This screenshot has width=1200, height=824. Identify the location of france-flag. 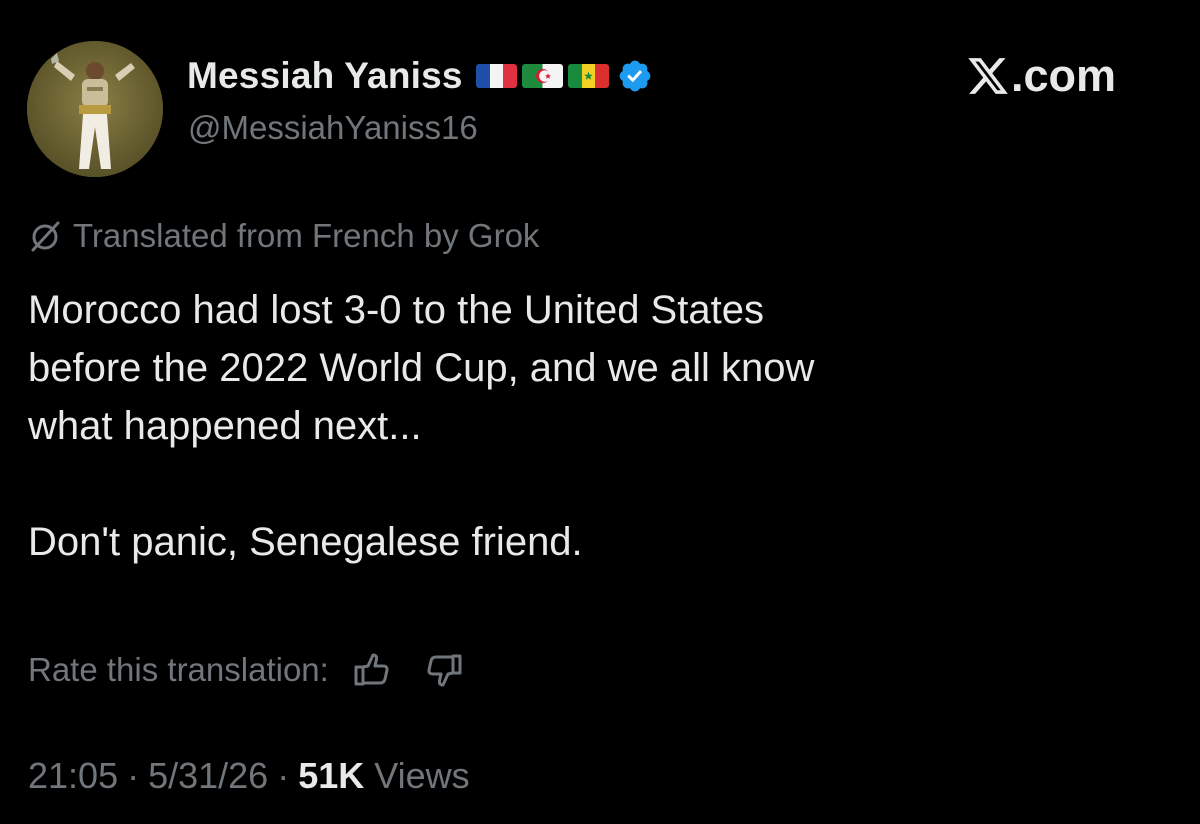
(496, 76).